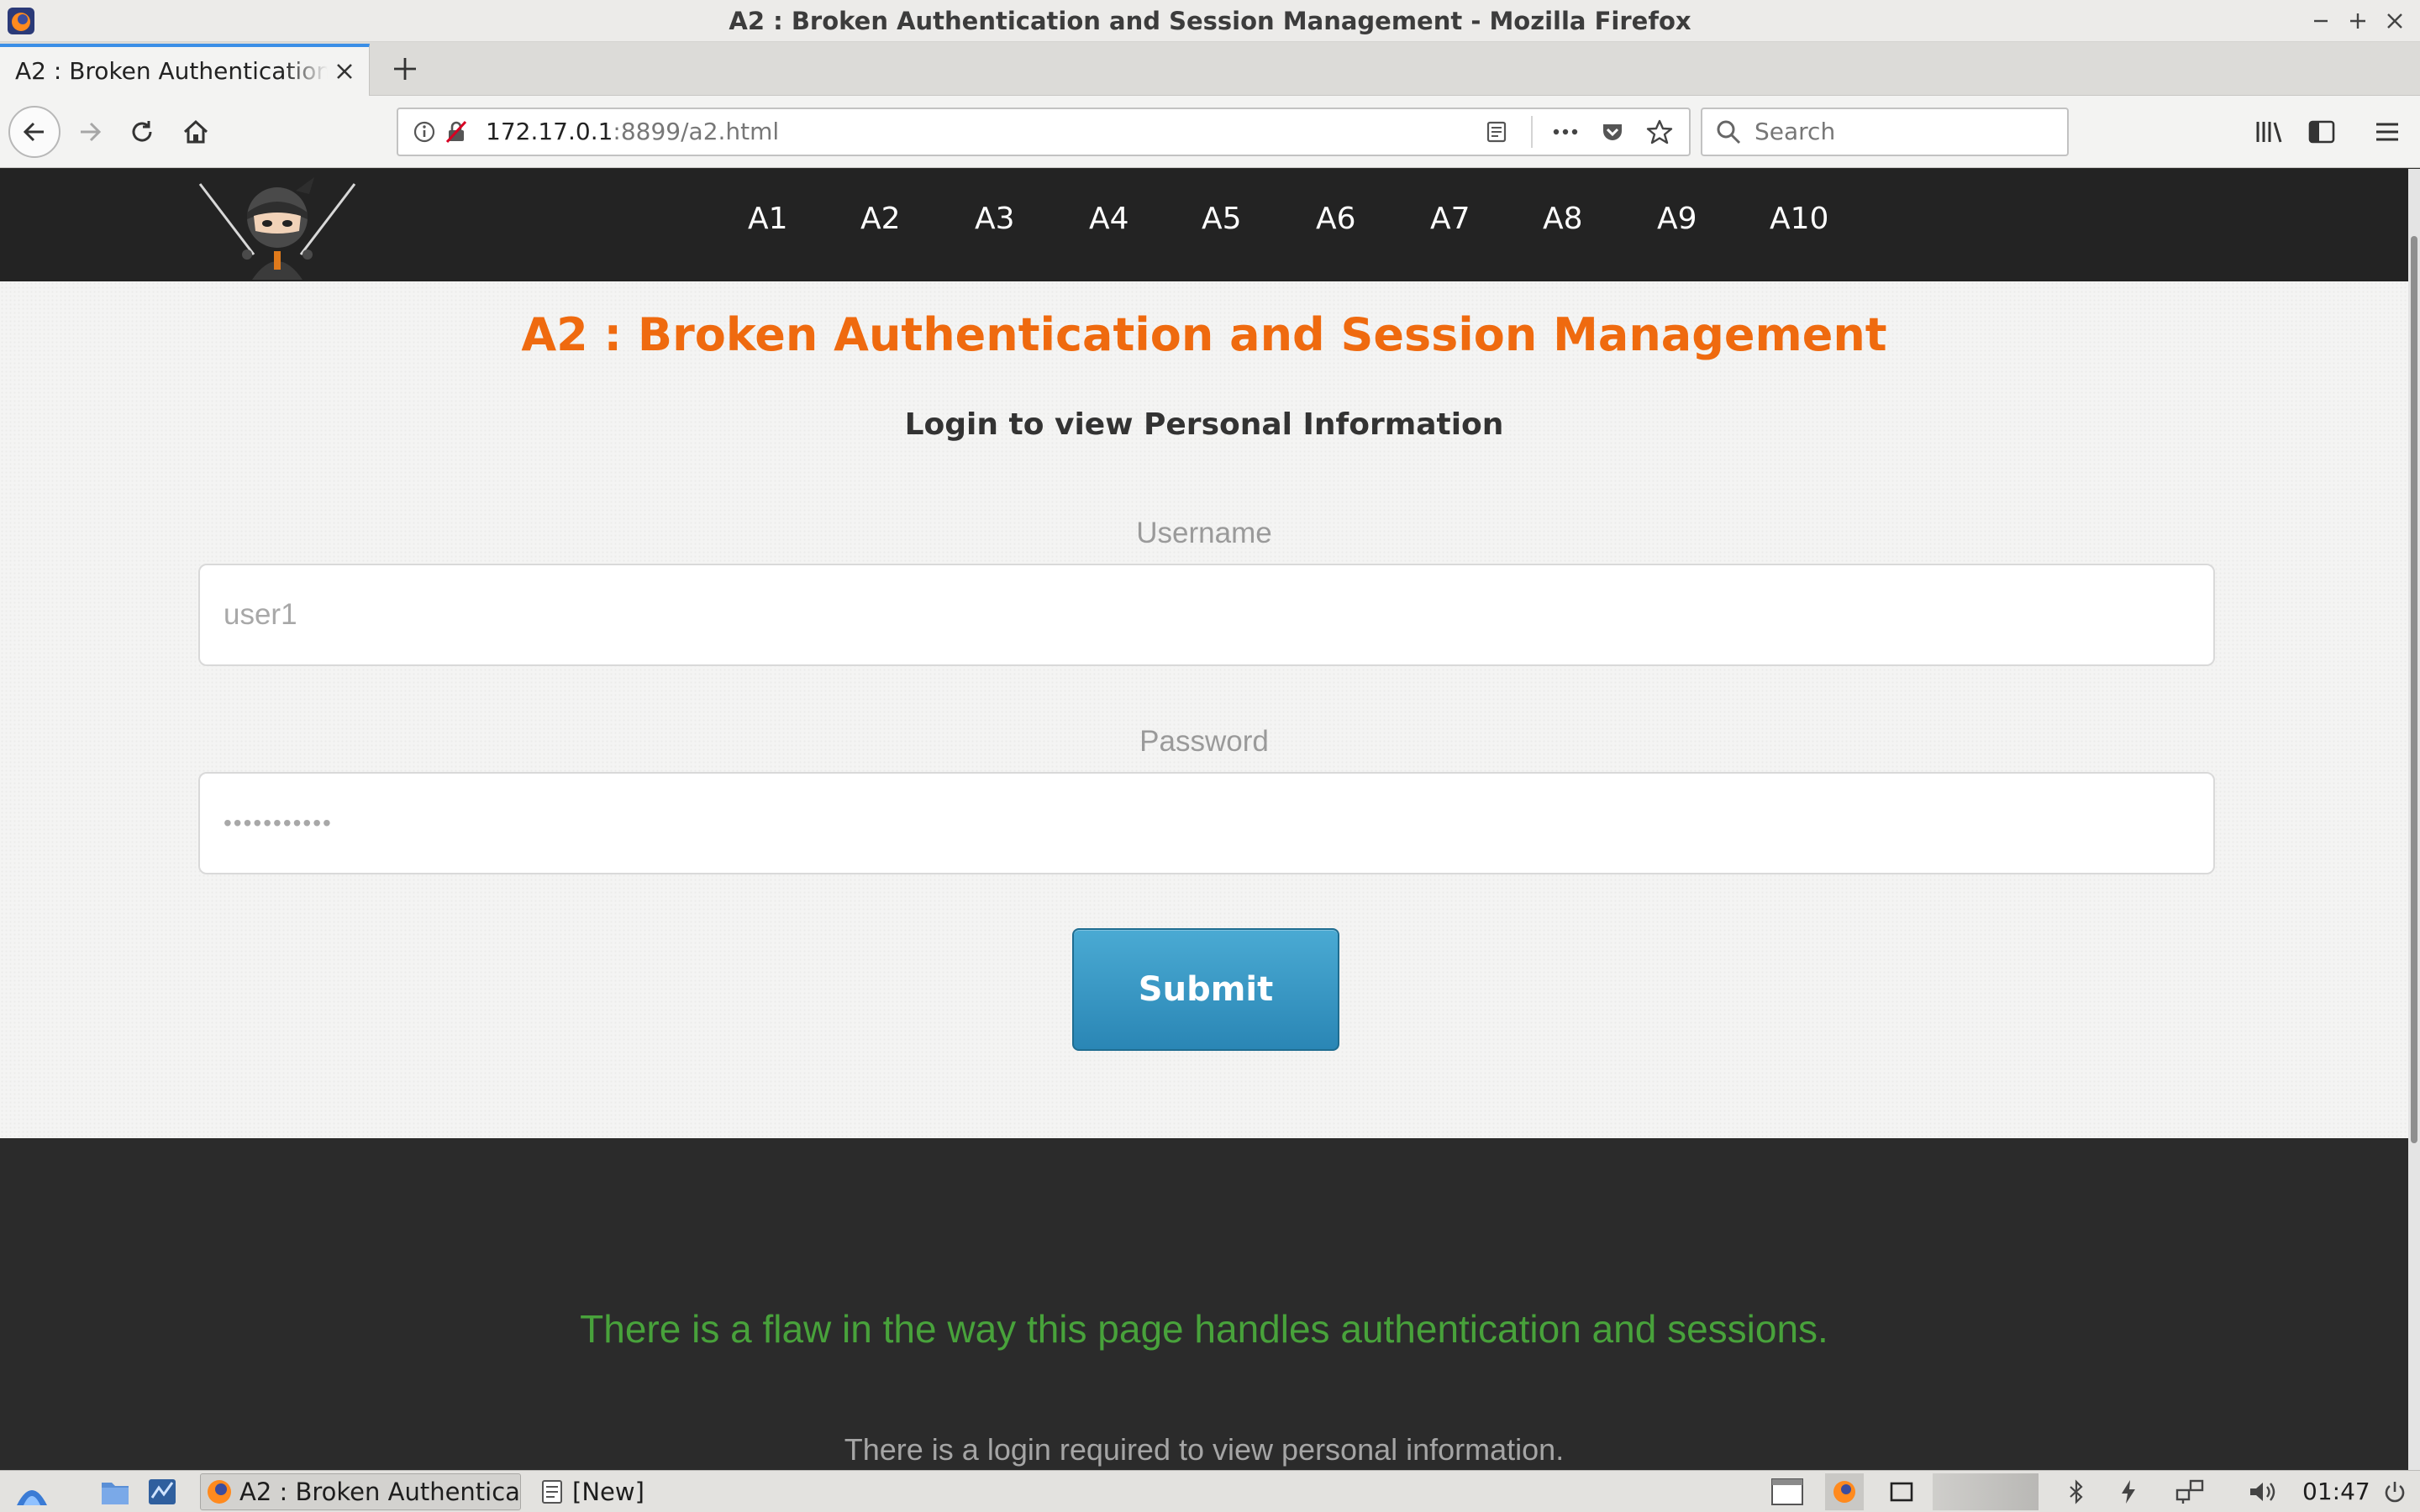 The width and height of the screenshot is (2420, 1512). I want to click on nav-link-a9: A9, so click(1677, 219).